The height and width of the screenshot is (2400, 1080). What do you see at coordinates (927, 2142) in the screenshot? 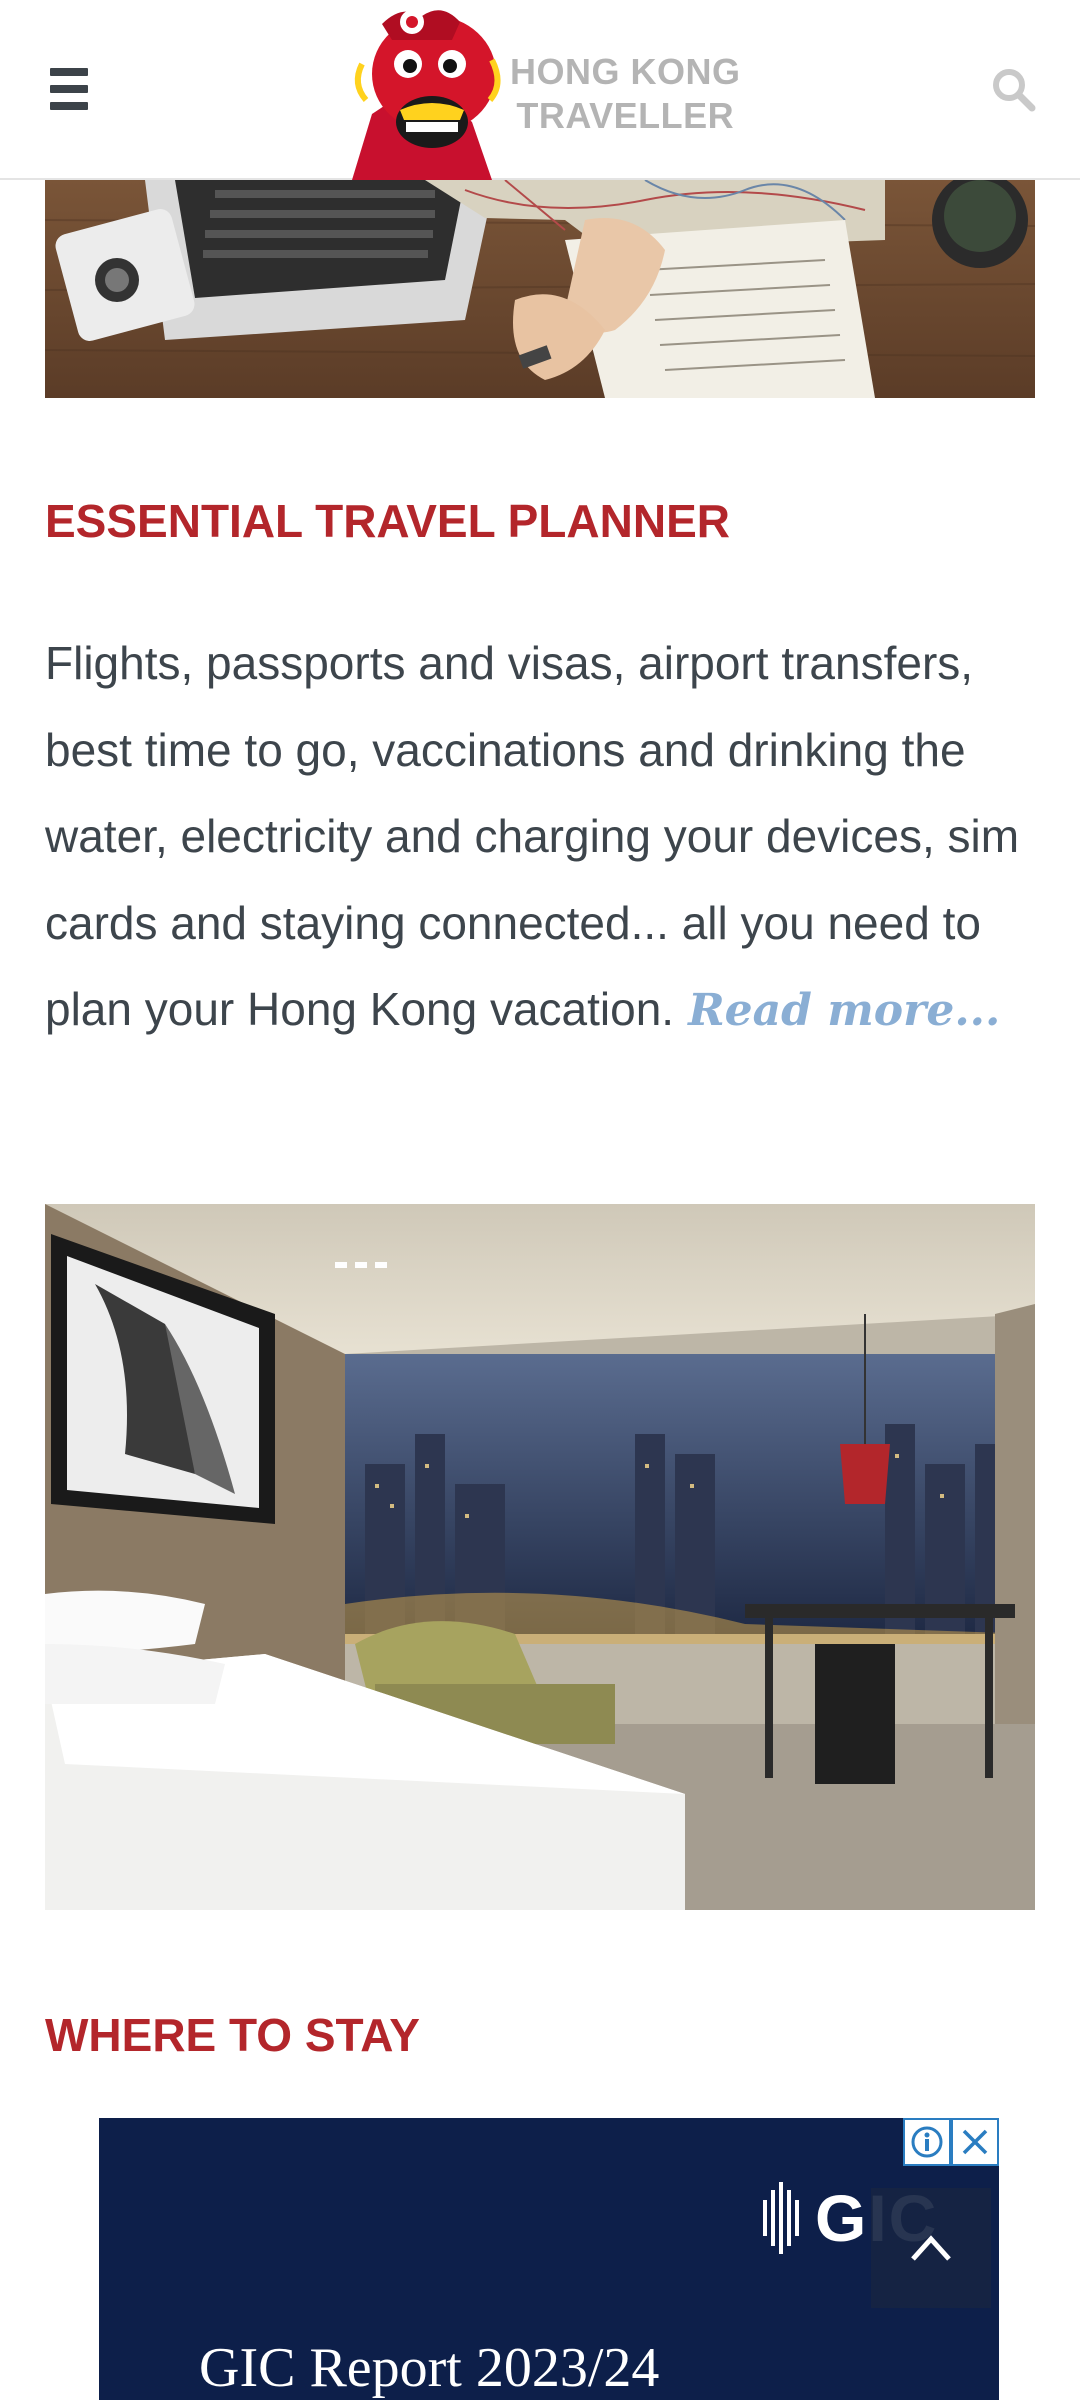
I see `ad-info-icon` at bounding box center [927, 2142].